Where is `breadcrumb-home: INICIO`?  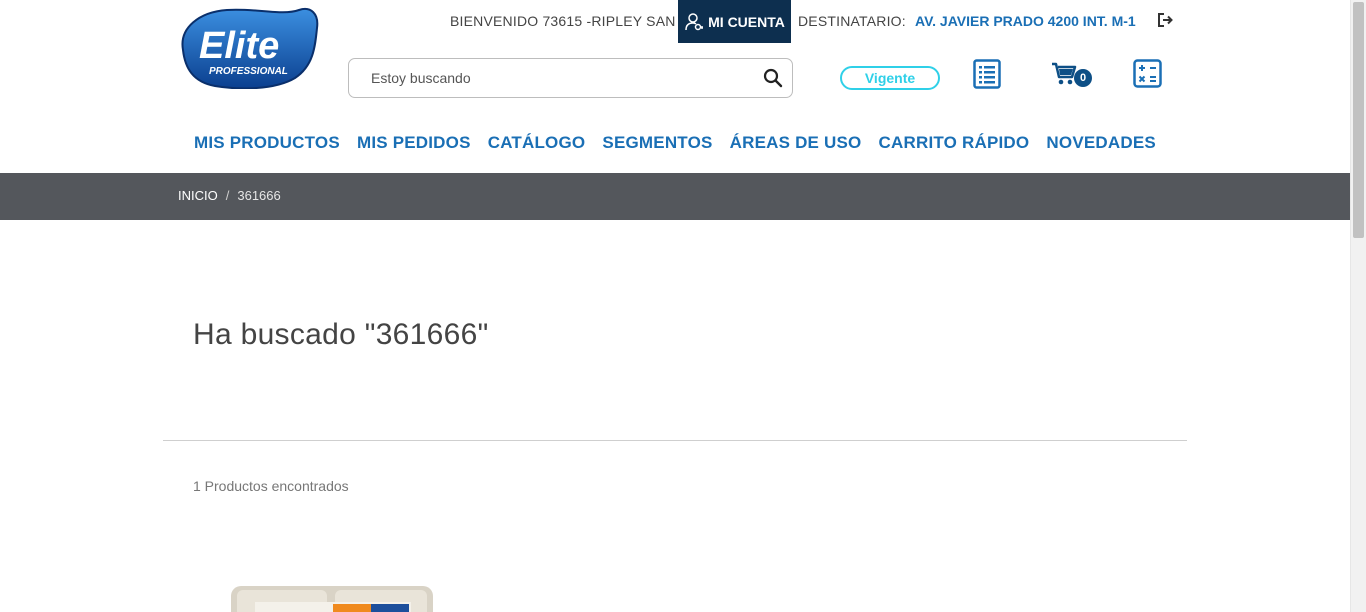
breadcrumb-home: INICIO is located at coordinates (198, 195).